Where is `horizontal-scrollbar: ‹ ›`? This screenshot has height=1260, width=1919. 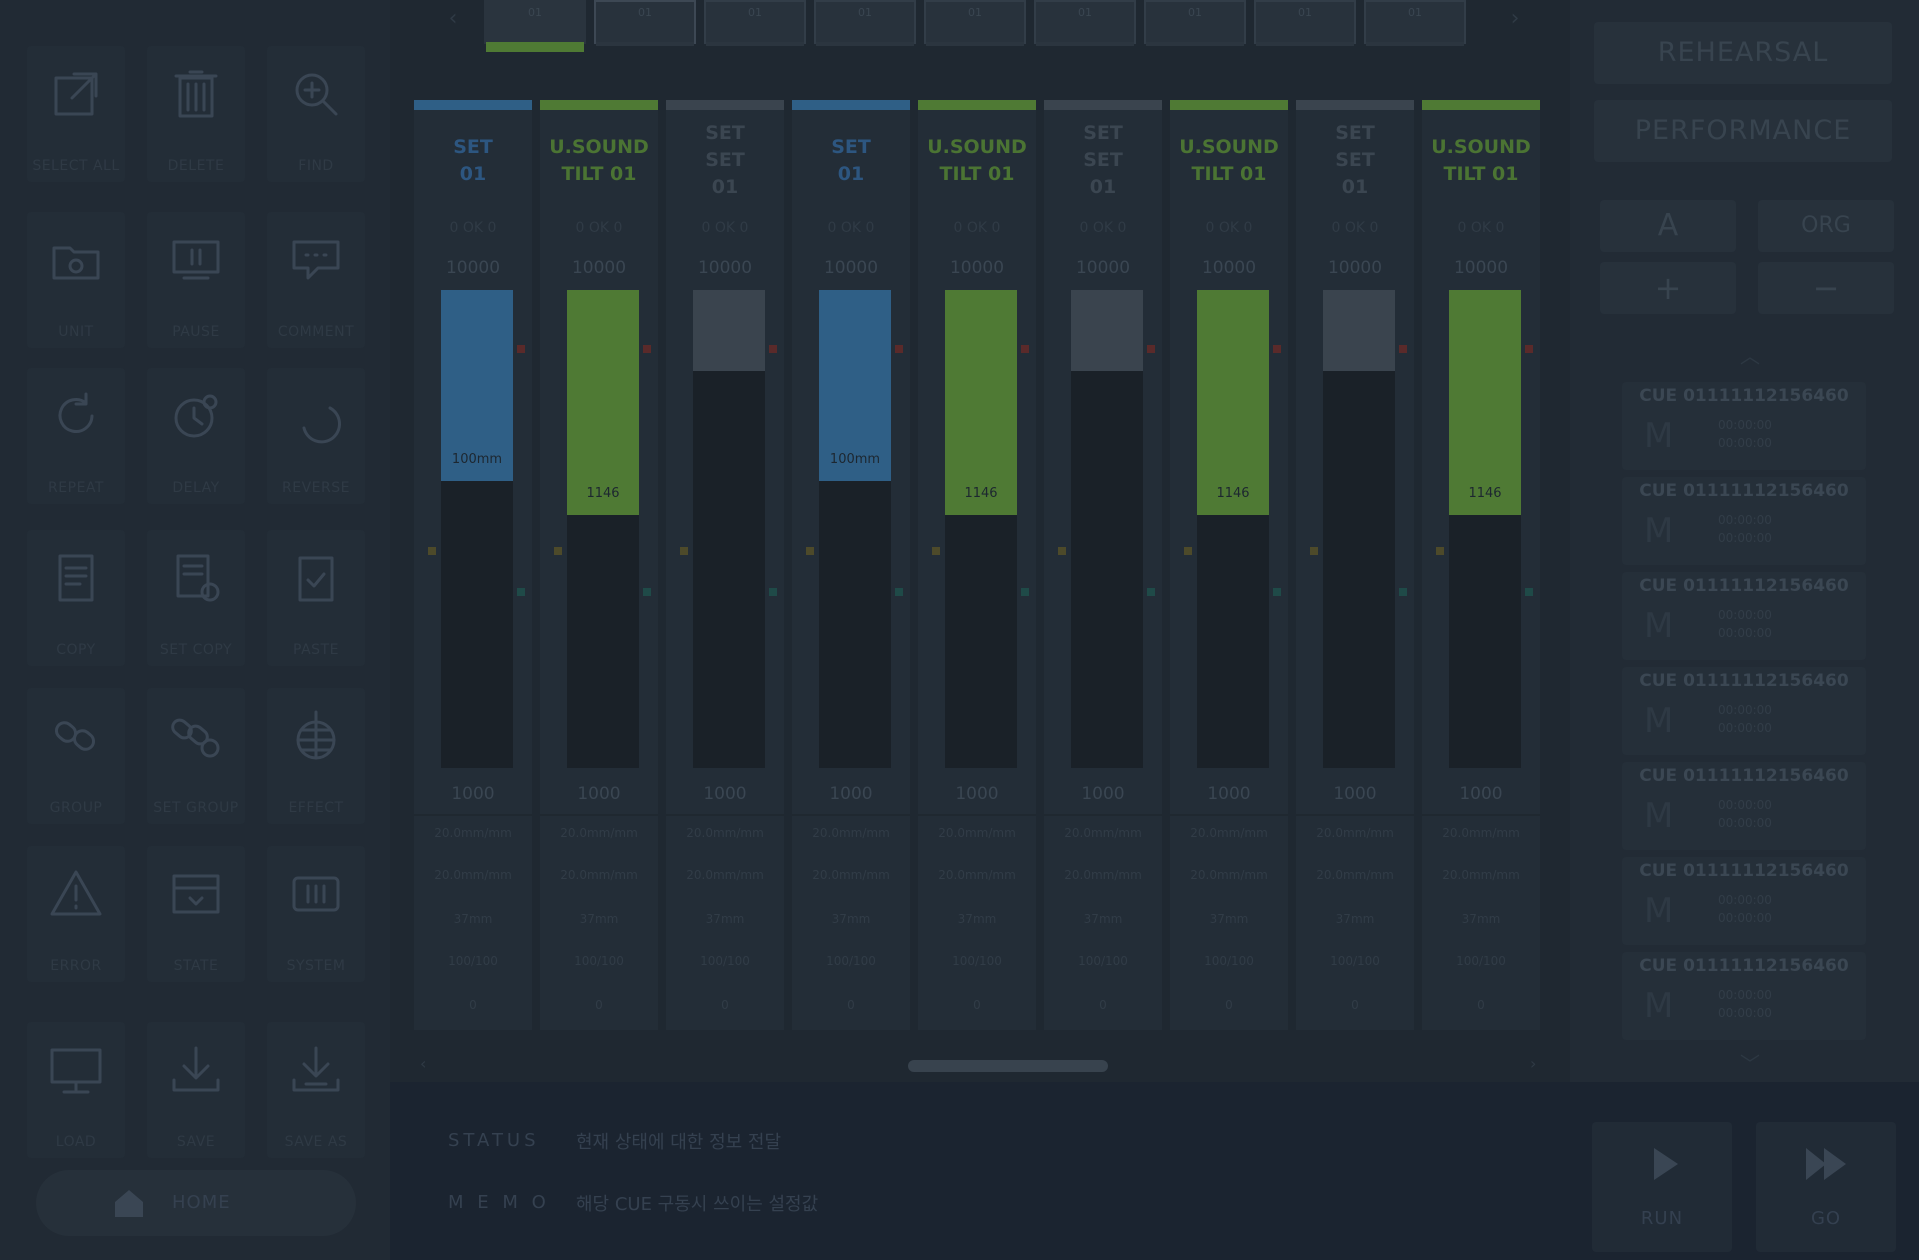 horizontal-scrollbar: ‹ › is located at coordinates (978, 1065).